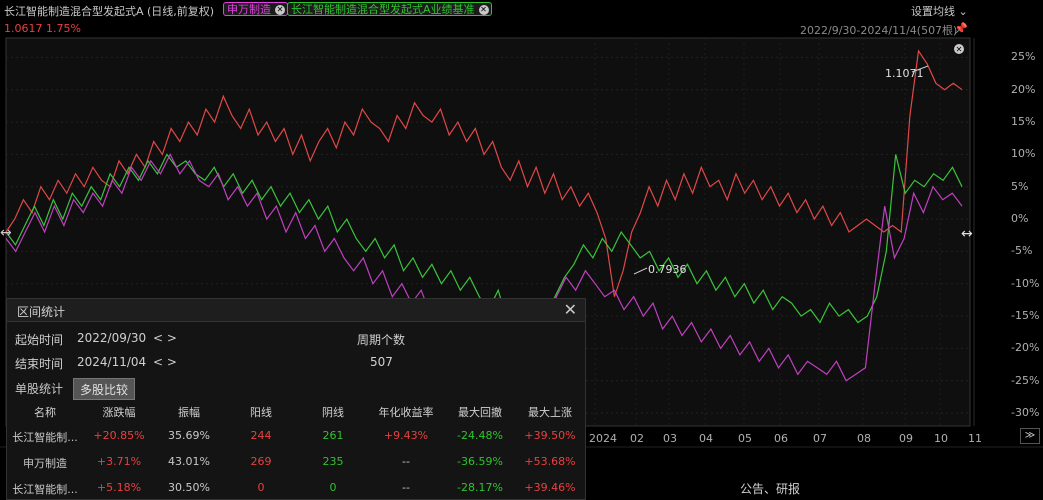  What do you see at coordinates (333, 461) in the screenshot?
I see `table-cell: 235` at bounding box center [333, 461].